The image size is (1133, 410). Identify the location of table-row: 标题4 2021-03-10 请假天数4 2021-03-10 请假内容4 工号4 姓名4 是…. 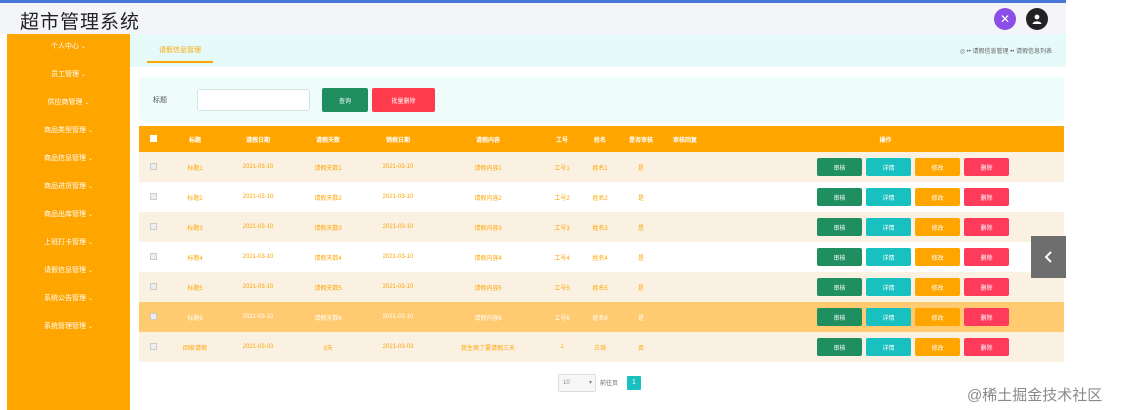
(601, 257).